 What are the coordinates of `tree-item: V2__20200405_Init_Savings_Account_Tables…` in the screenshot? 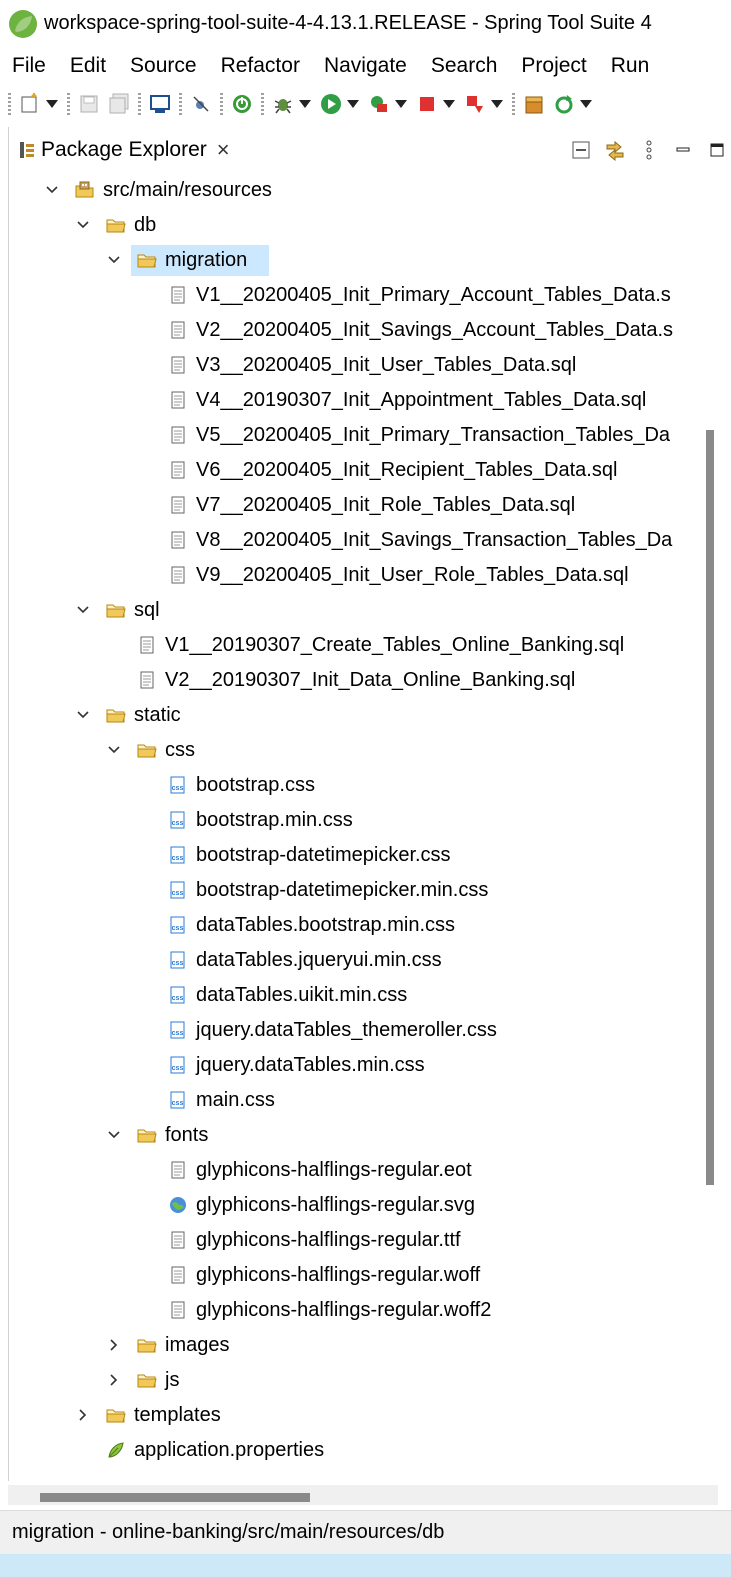 It's located at (352, 330).